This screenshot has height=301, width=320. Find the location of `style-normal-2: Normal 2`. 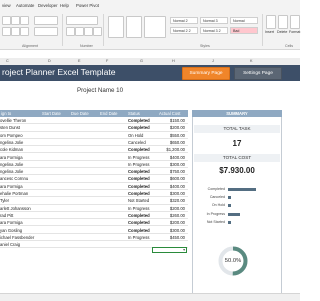

style-normal-2: Normal 2 is located at coordinates (184, 20).